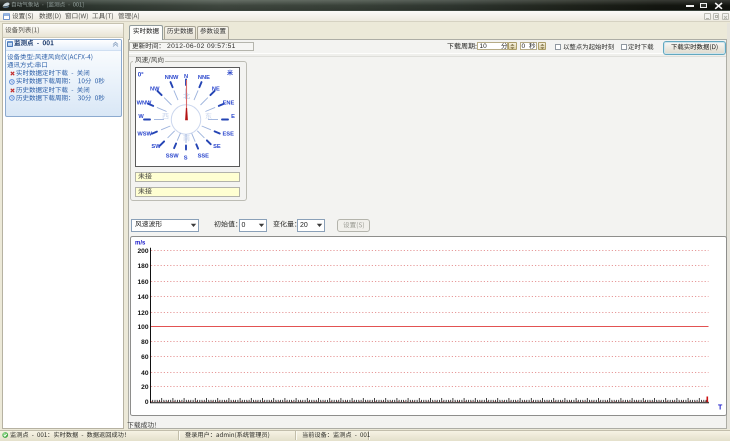  Describe the element at coordinates (233, 117) in the screenshot. I see `svg-text: E` at that location.